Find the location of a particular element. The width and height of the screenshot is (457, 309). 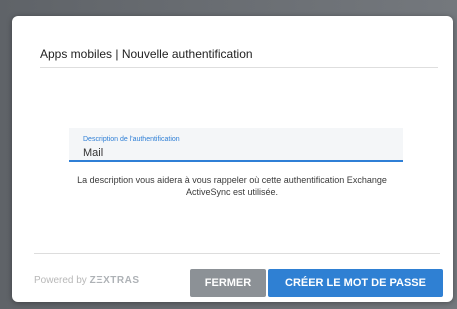

modal-title: Apps mobiles | Nouvelle authentification is located at coordinates (146, 54).